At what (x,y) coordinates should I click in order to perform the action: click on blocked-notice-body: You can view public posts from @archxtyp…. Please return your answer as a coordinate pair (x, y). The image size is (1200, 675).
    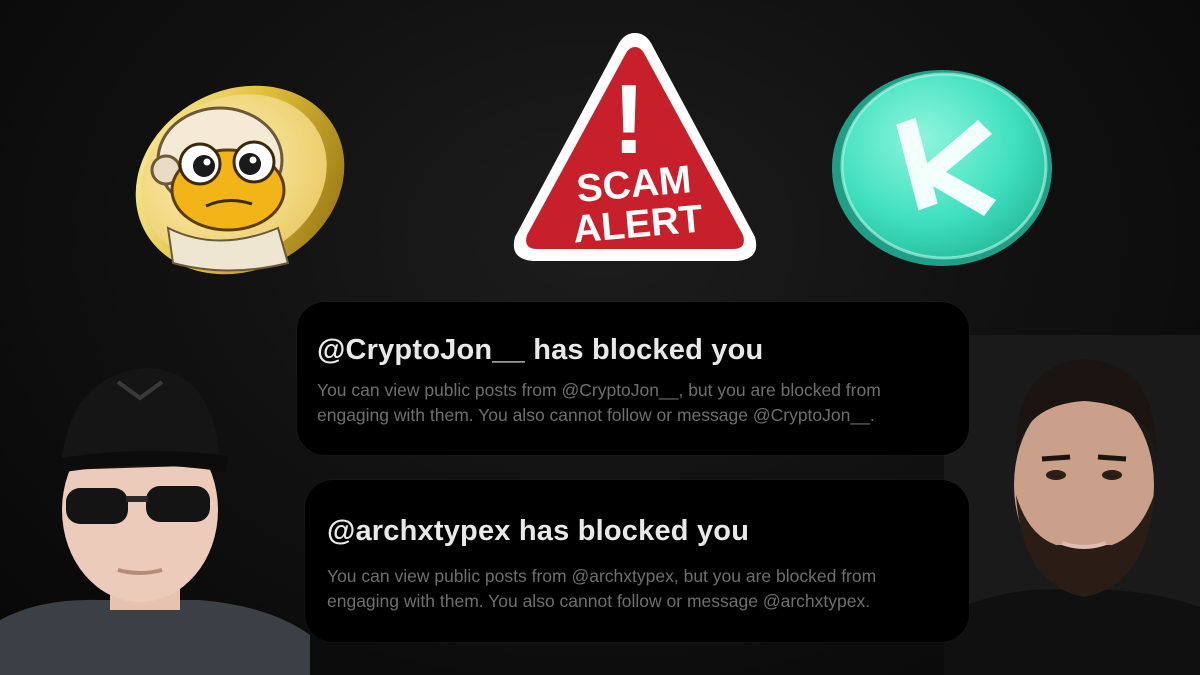
    Looking at the image, I should click on (602, 588).